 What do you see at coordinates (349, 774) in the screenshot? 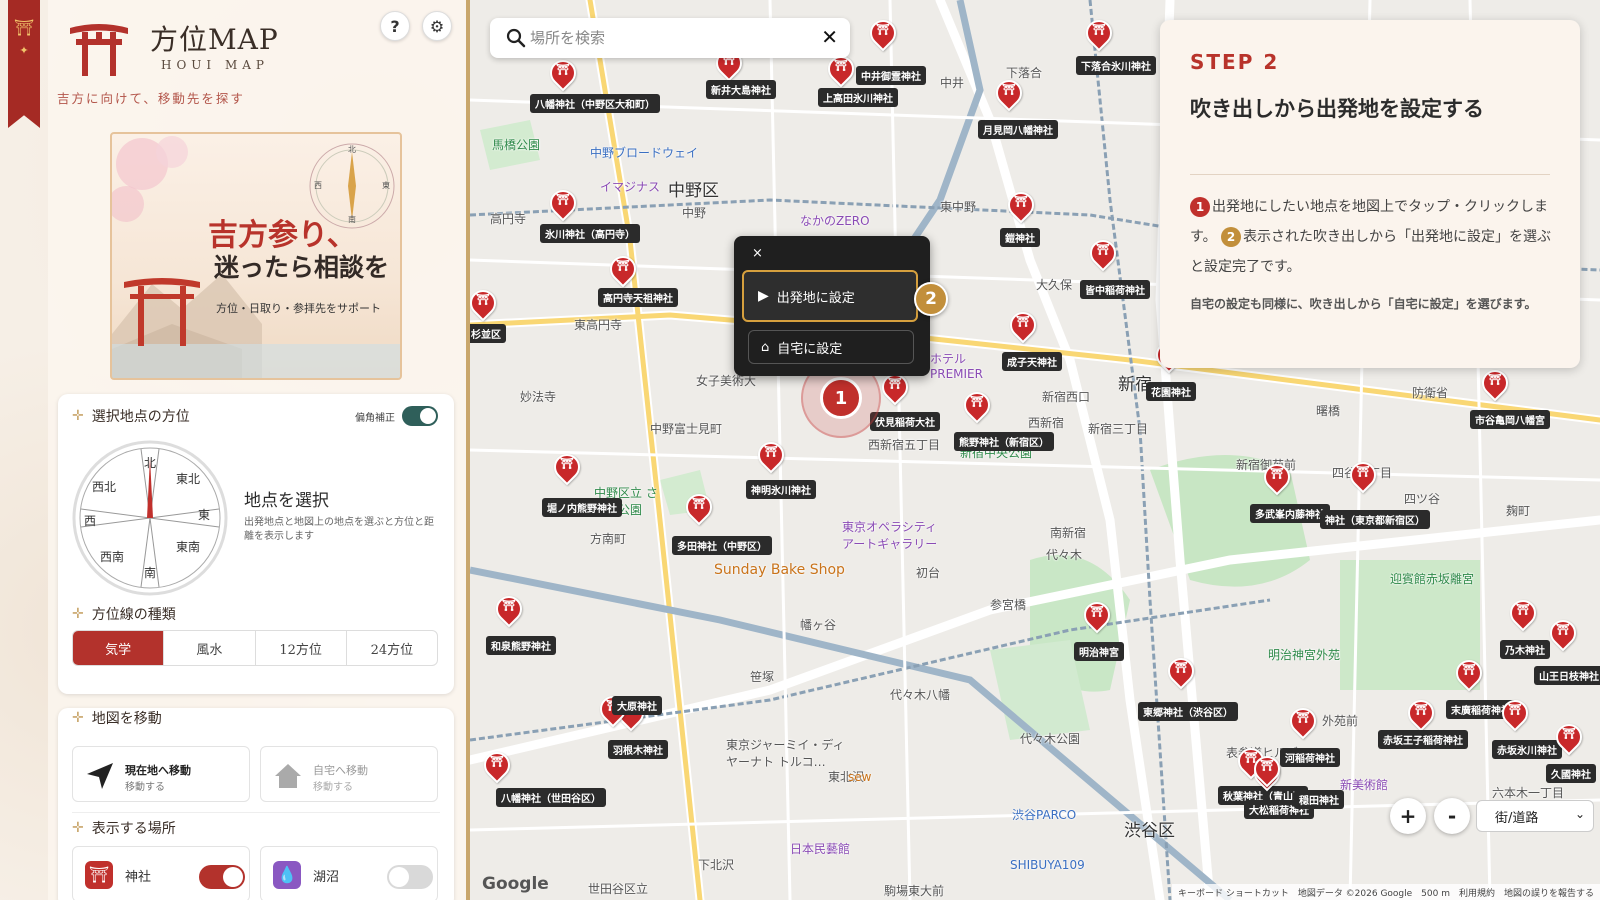
I see `move-to-home-button: 自宅へ移動 移動する` at bounding box center [349, 774].